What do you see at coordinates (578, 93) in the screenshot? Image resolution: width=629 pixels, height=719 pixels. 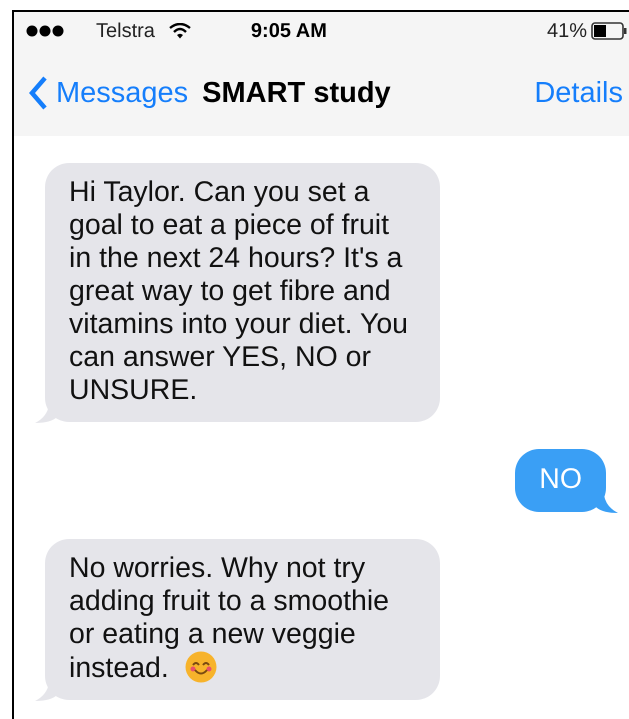 I see `details-link: Details` at bounding box center [578, 93].